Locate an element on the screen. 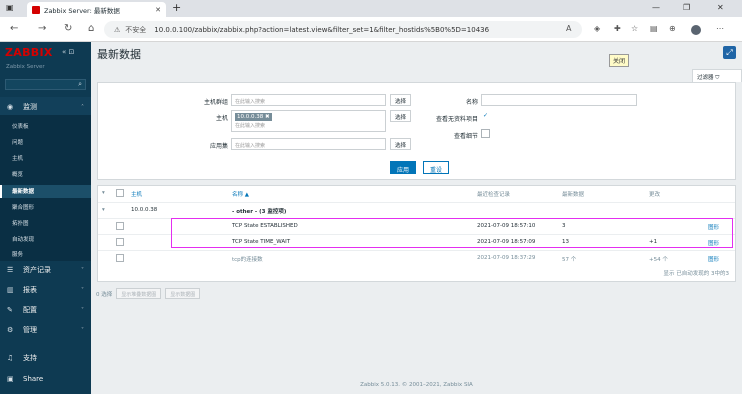  apply-button: 应用 is located at coordinates (403, 167).